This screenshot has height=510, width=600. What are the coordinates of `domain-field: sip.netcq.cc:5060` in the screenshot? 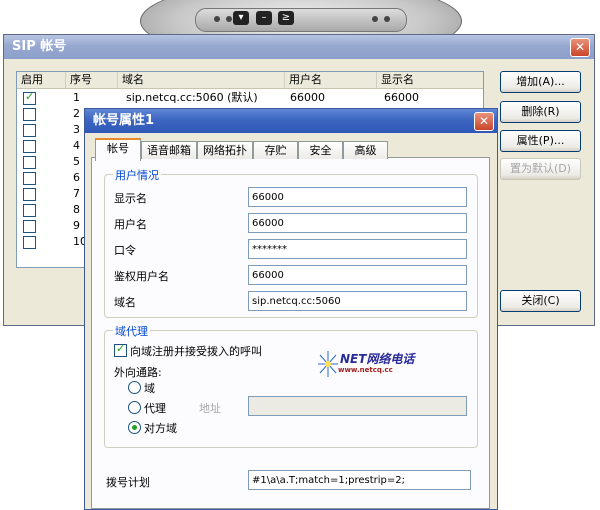 It's located at (357, 301).